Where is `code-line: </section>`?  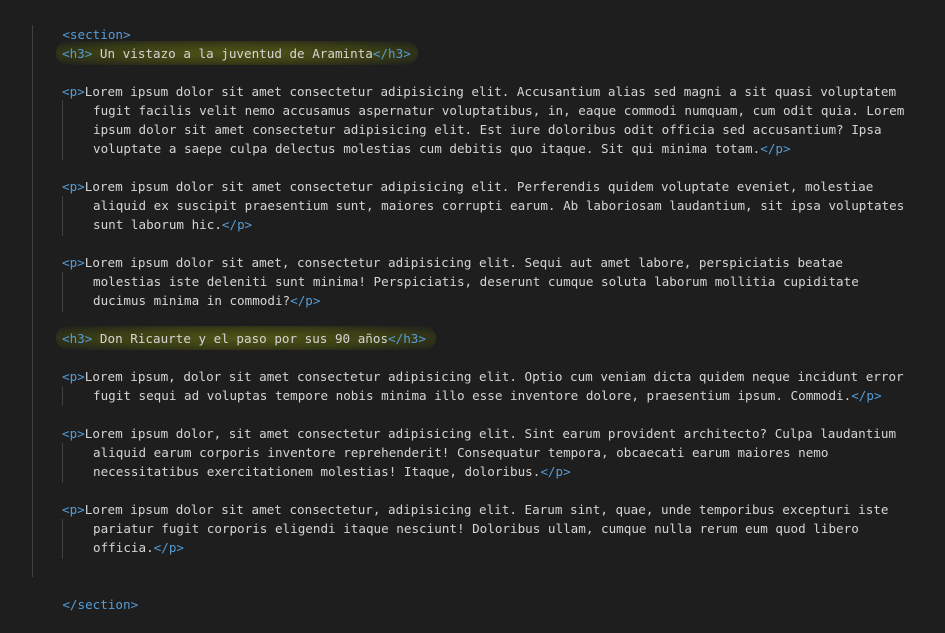 code-line: </section> is located at coordinates (85, 594).